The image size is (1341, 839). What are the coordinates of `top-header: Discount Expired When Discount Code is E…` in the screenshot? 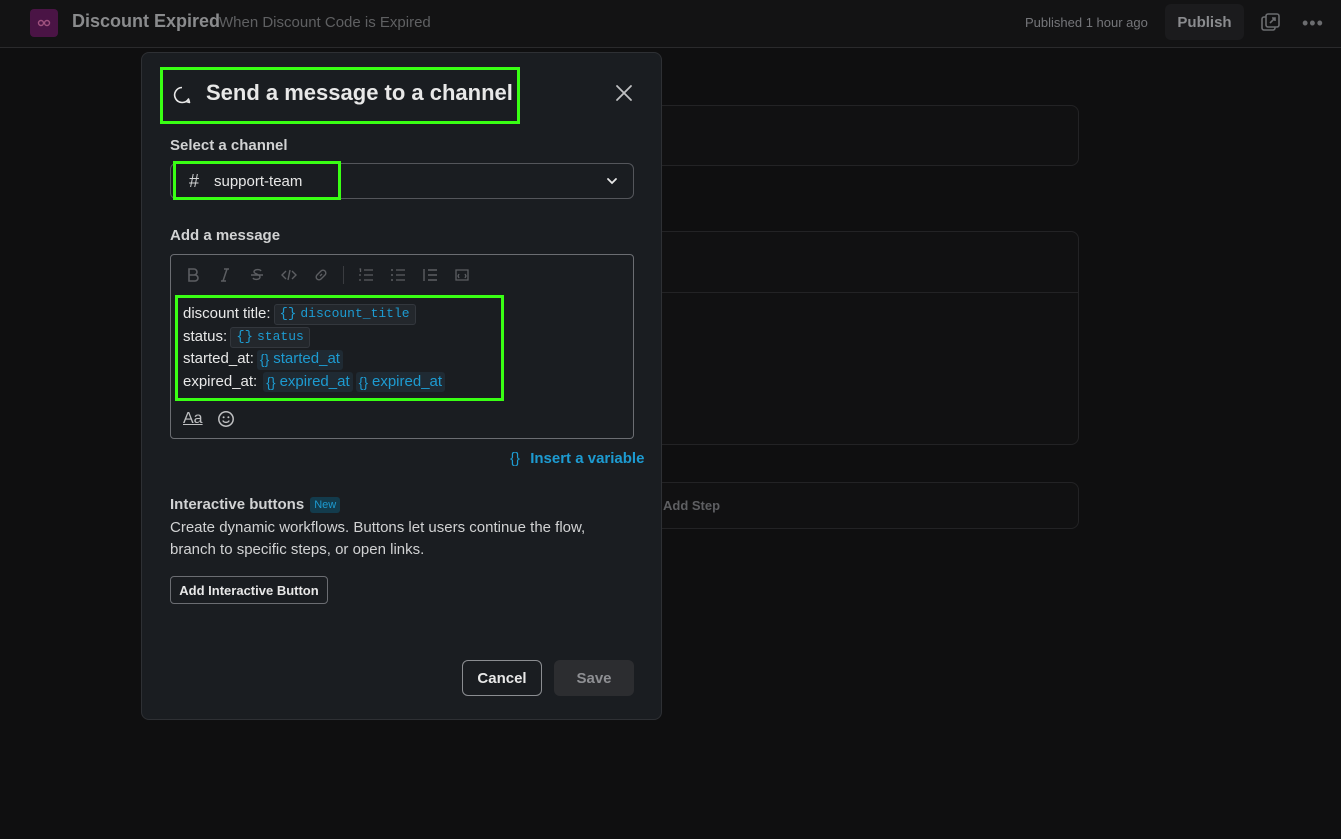 It's located at (670, 24).